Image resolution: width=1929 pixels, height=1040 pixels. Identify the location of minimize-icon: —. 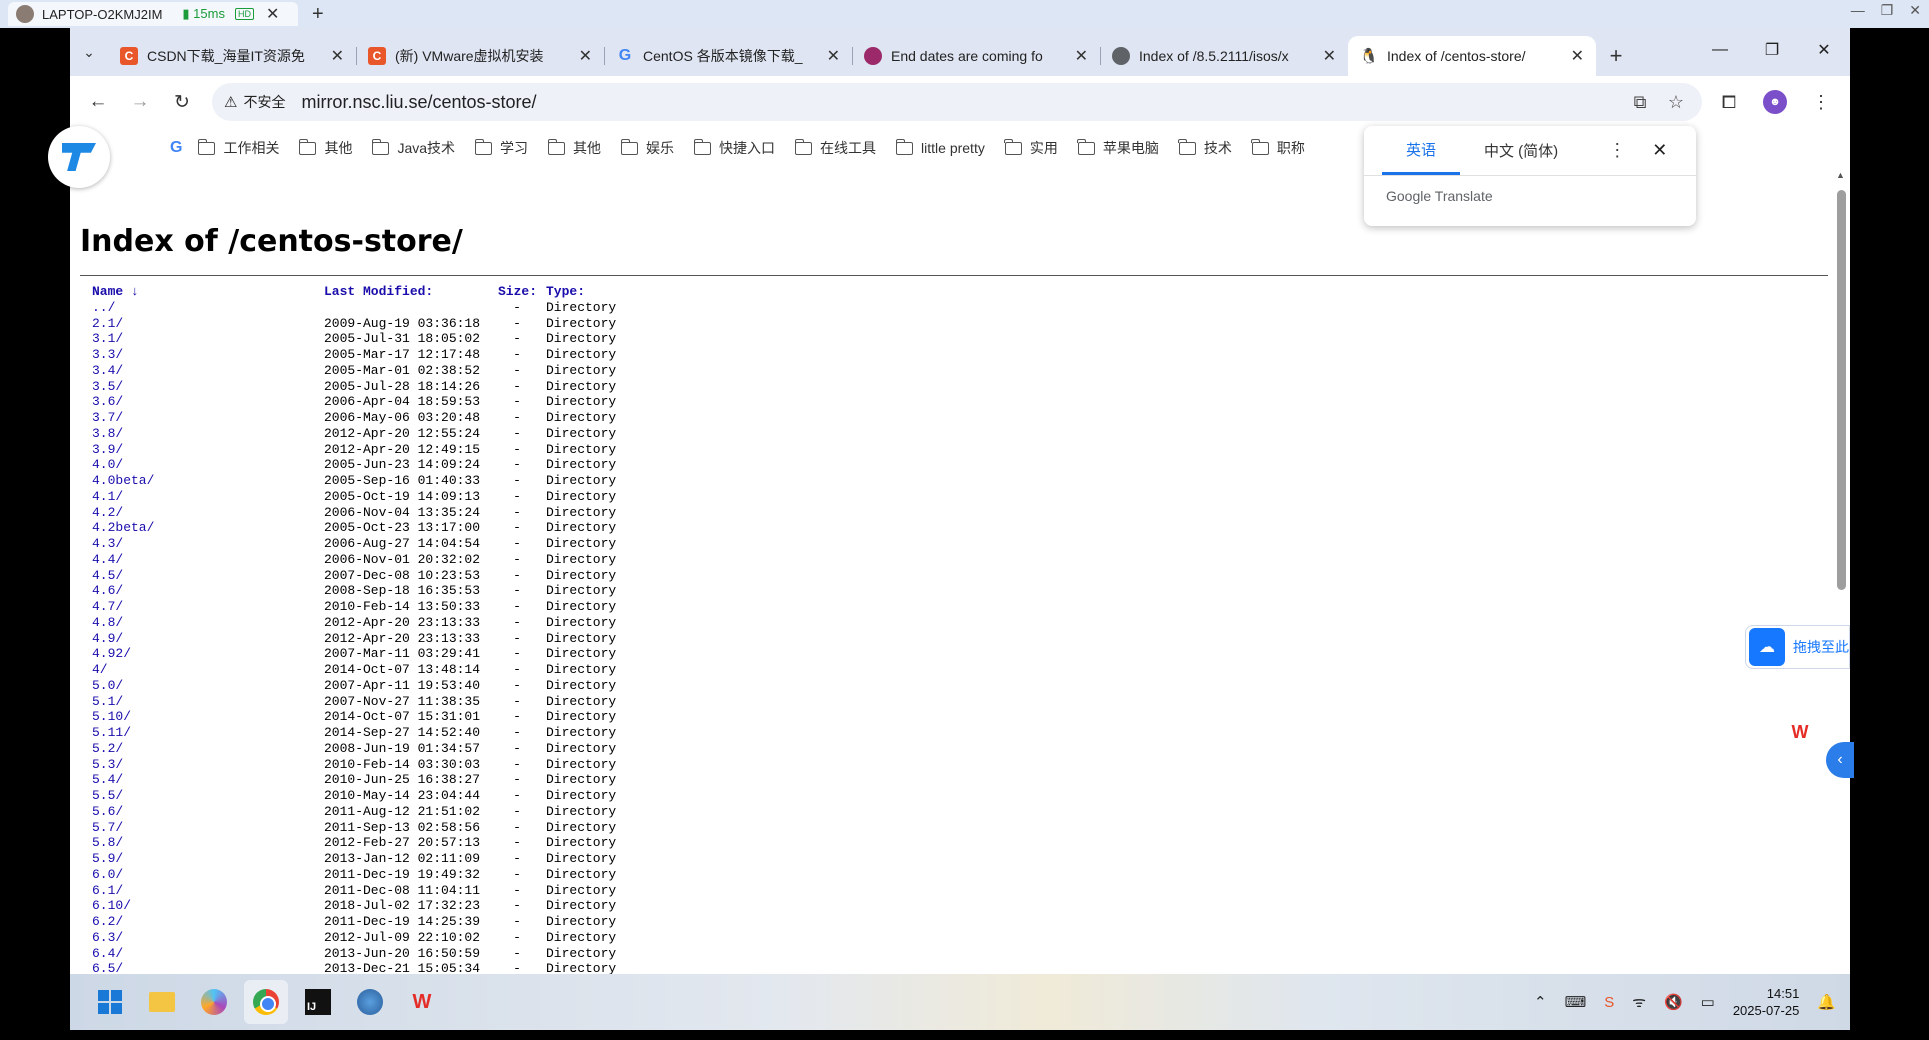
(1720, 50).